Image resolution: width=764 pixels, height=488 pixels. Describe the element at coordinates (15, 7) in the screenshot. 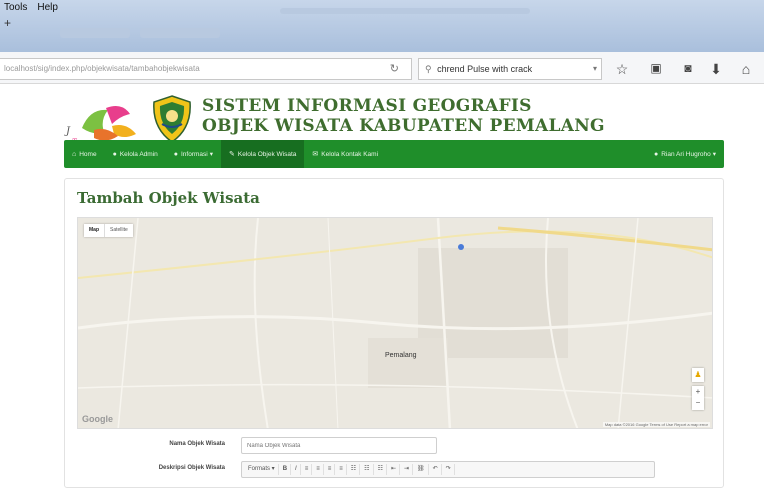

I see `menu-tools: Tools` at that location.